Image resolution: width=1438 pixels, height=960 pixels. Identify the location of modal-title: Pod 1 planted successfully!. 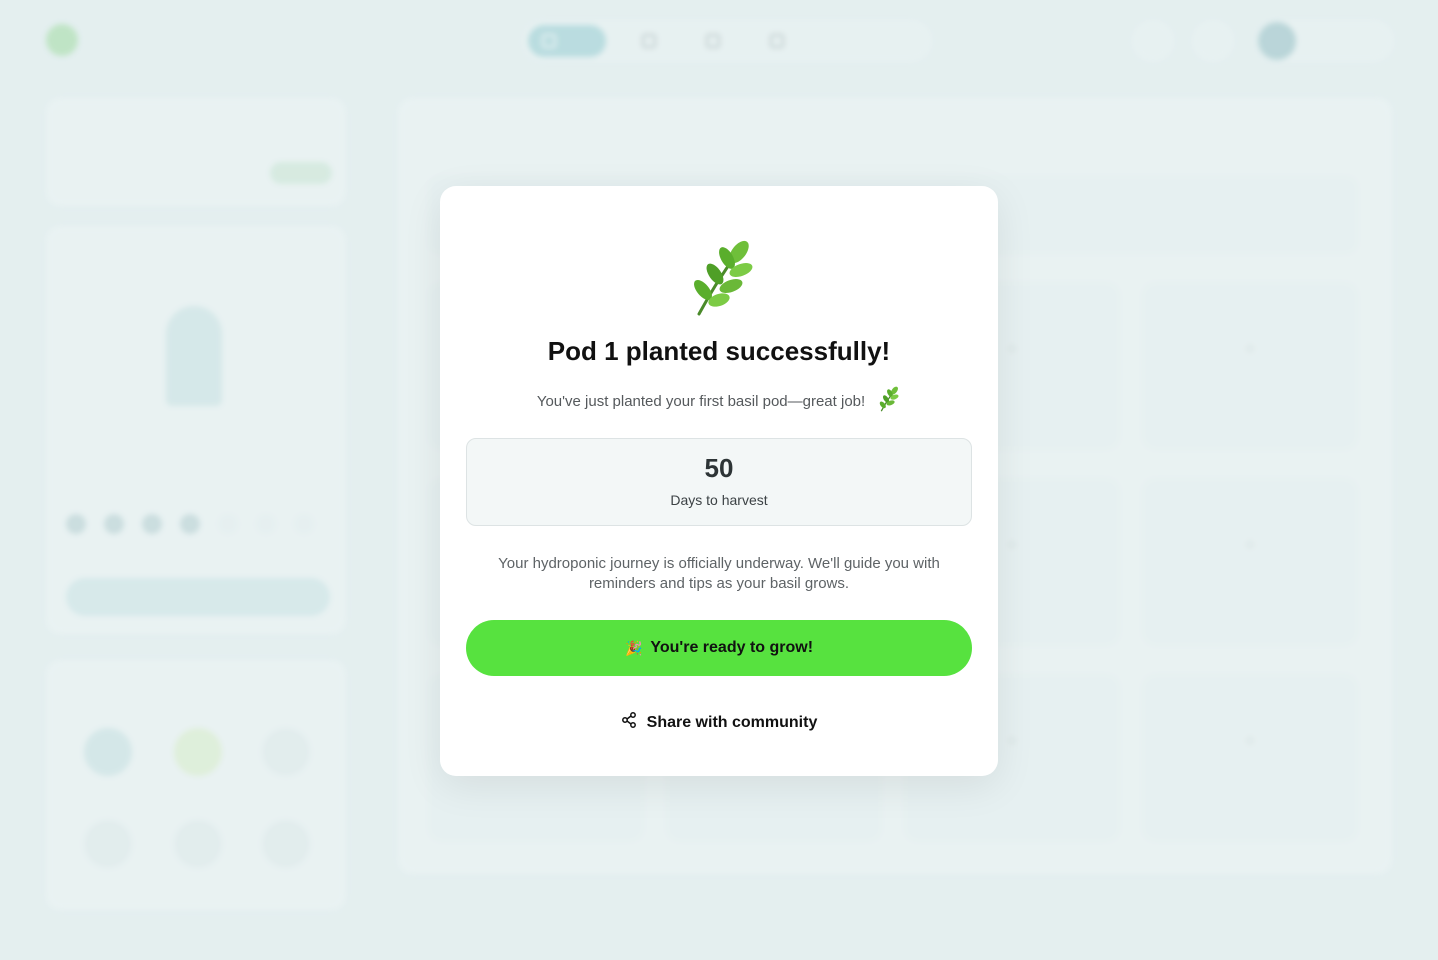
(719, 351).